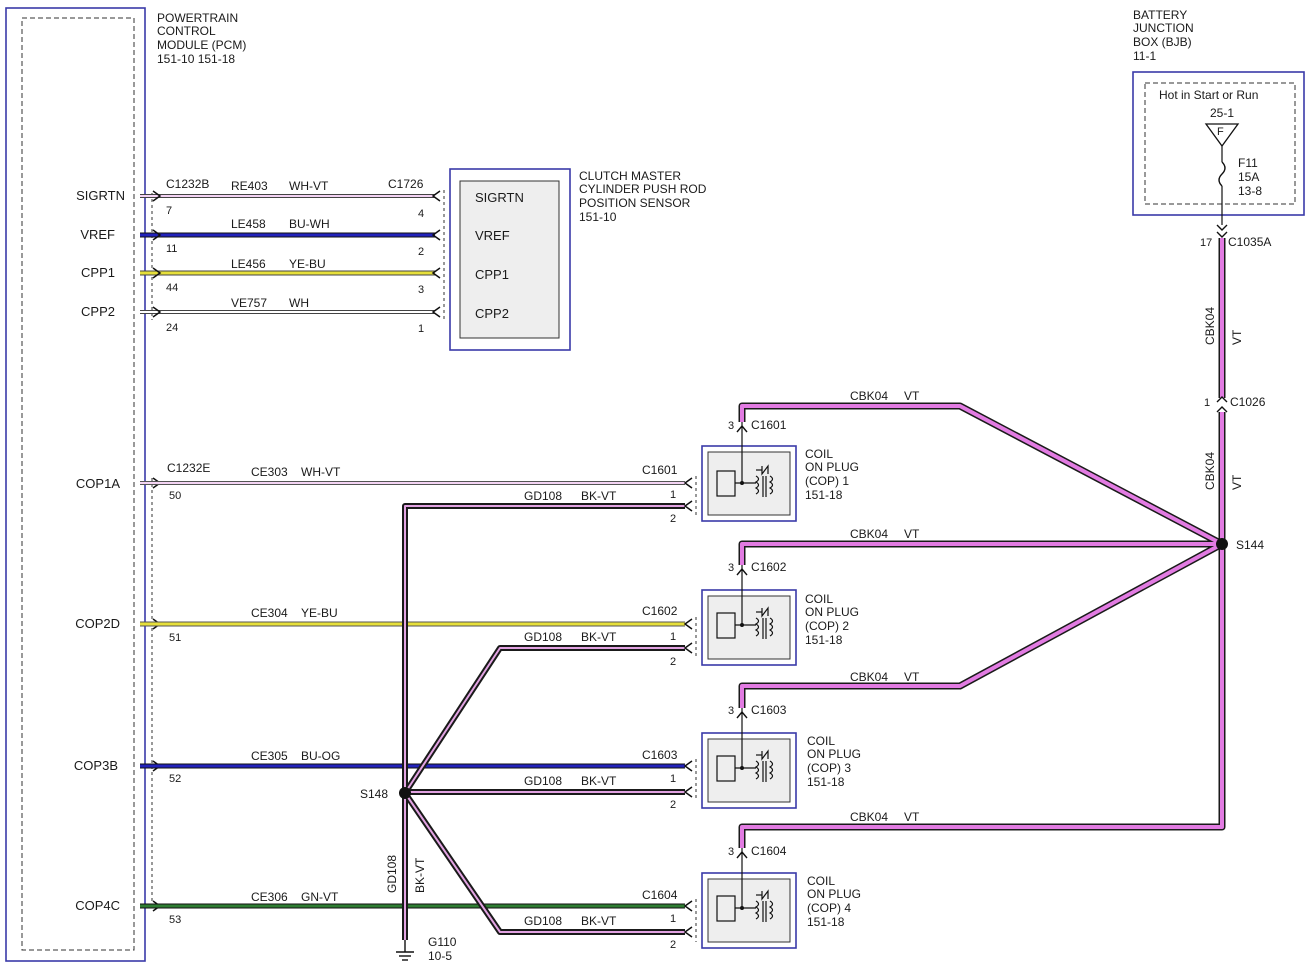 This screenshot has width=1314, height=971. I want to click on coil2-title-2: ON PLUG, so click(832, 612).